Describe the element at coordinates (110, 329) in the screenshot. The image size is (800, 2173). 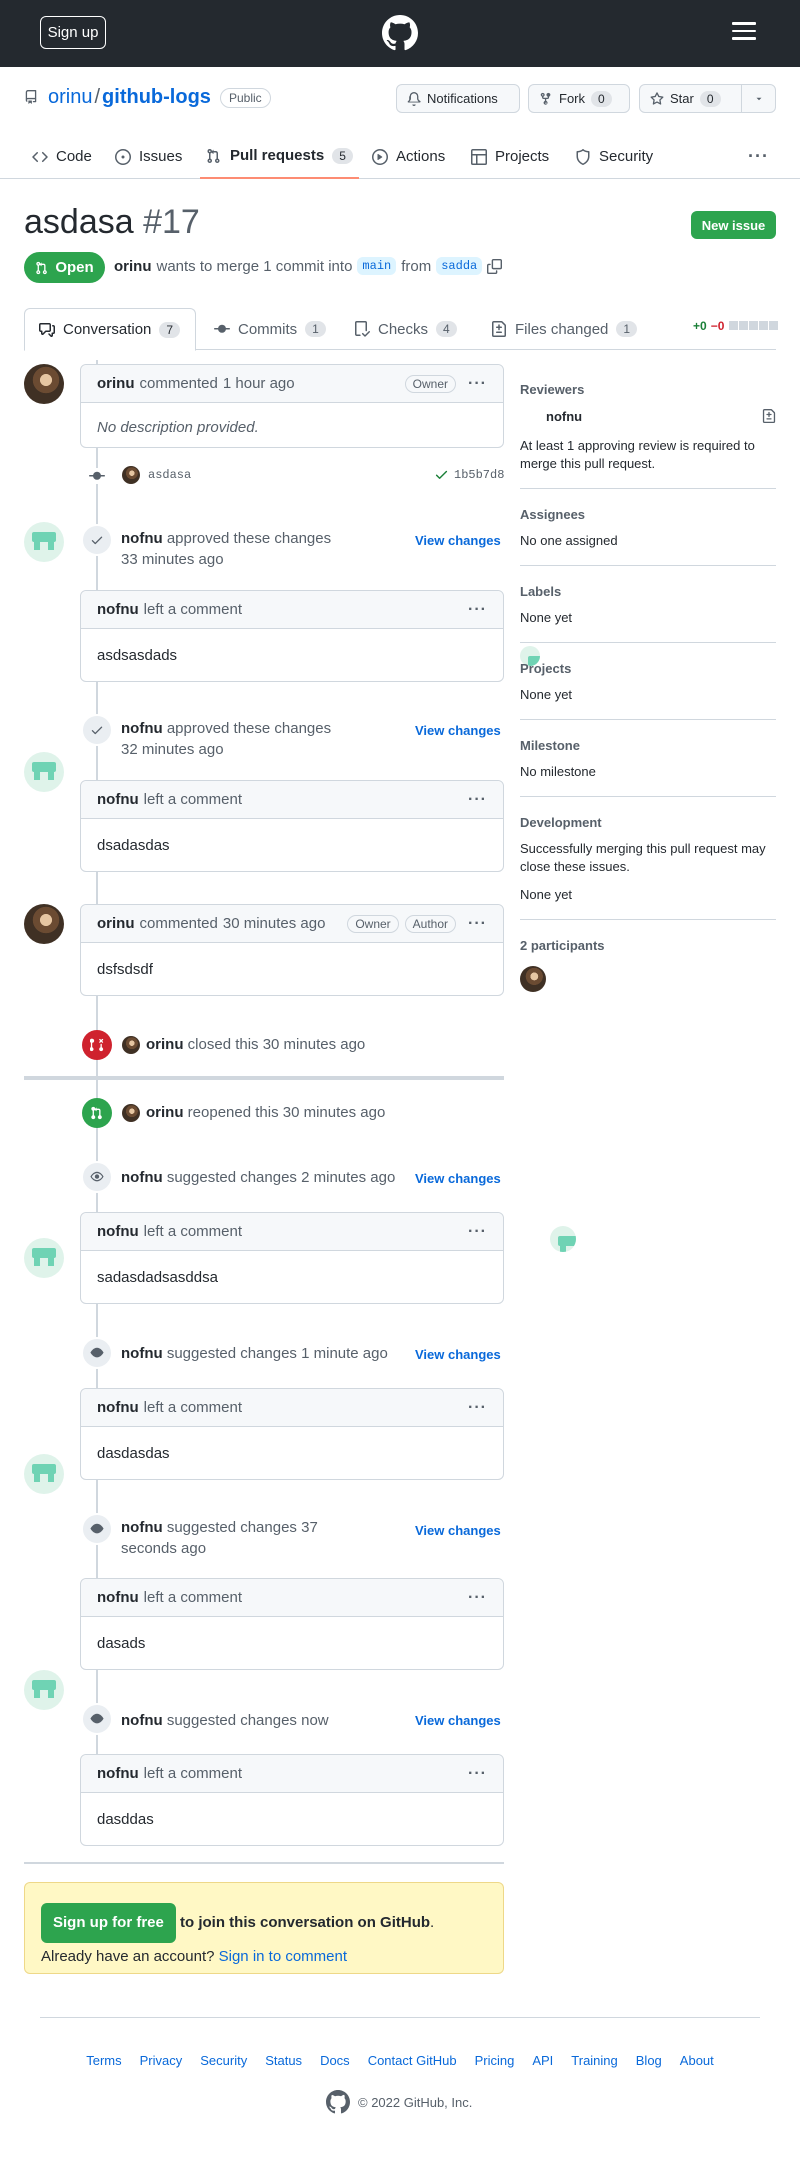
I see `tab-conversation: Conversation 7` at that location.